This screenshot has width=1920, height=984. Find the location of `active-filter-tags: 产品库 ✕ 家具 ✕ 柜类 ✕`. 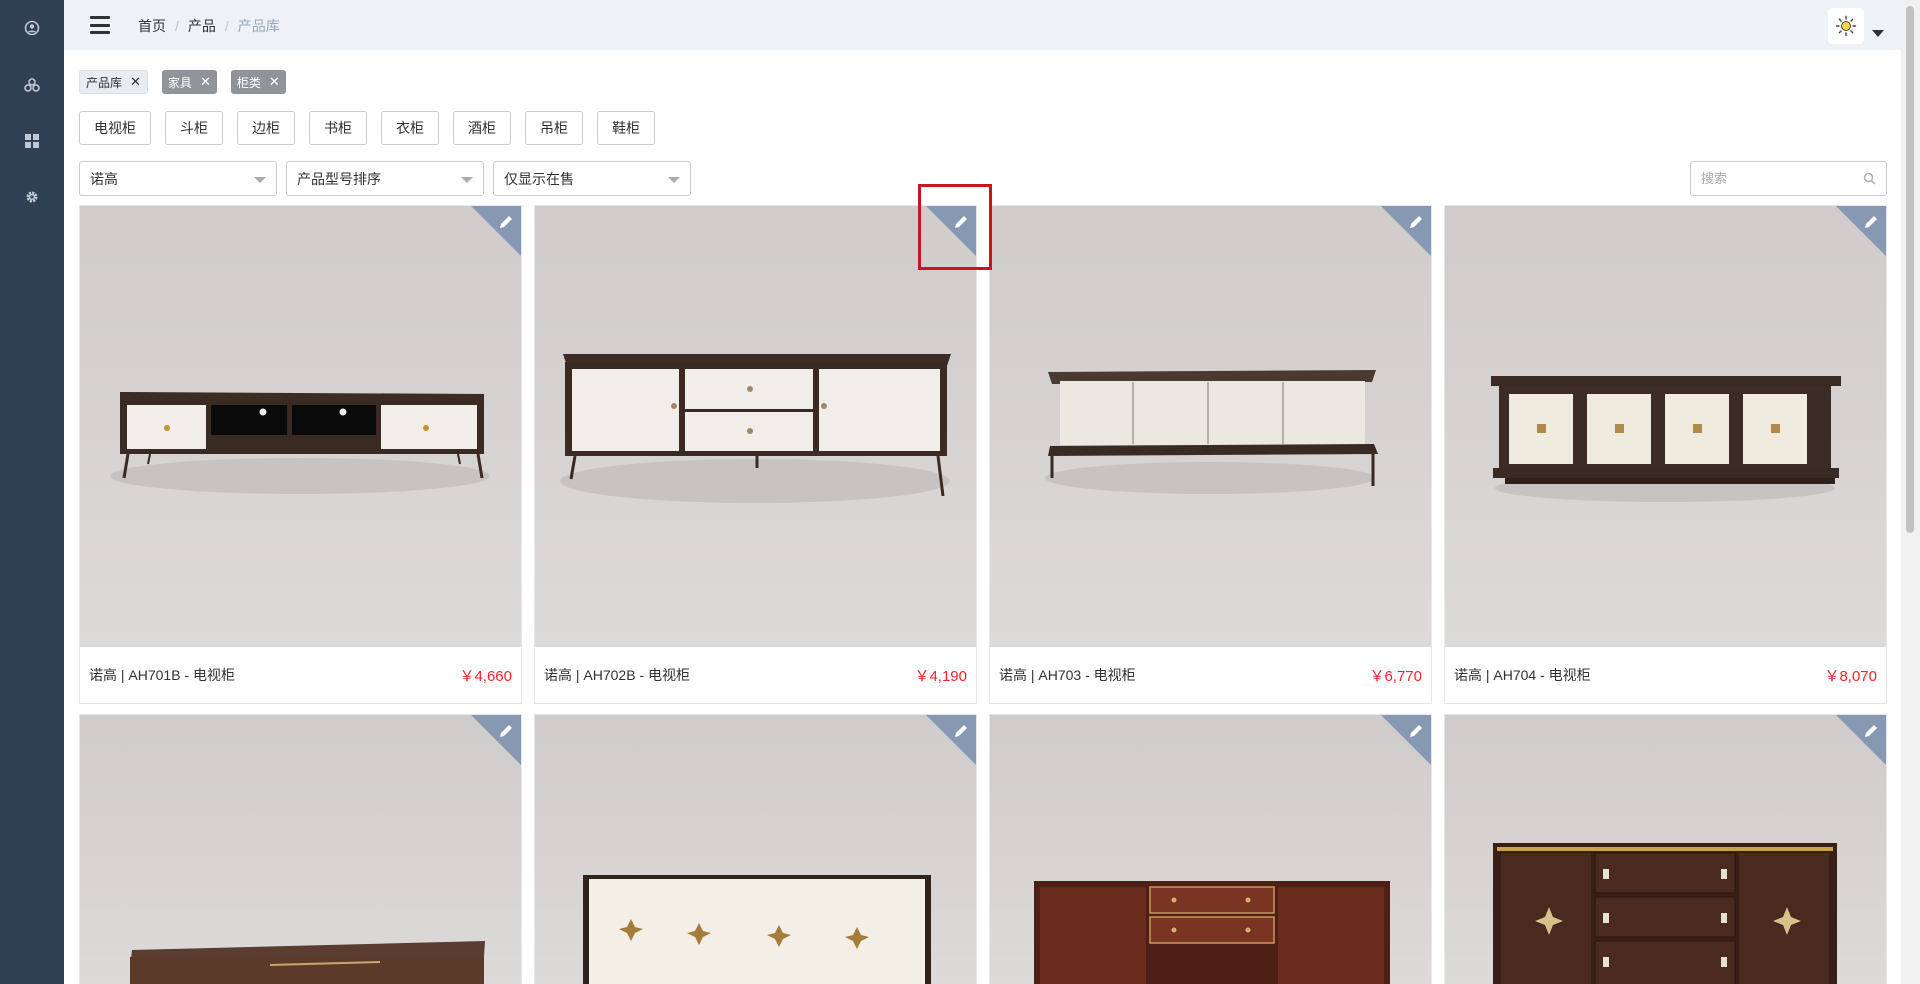

active-filter-tags: 产品库 ✕ 家具 ✕ 柜类 ✕ is located at coordinates (182, 82).